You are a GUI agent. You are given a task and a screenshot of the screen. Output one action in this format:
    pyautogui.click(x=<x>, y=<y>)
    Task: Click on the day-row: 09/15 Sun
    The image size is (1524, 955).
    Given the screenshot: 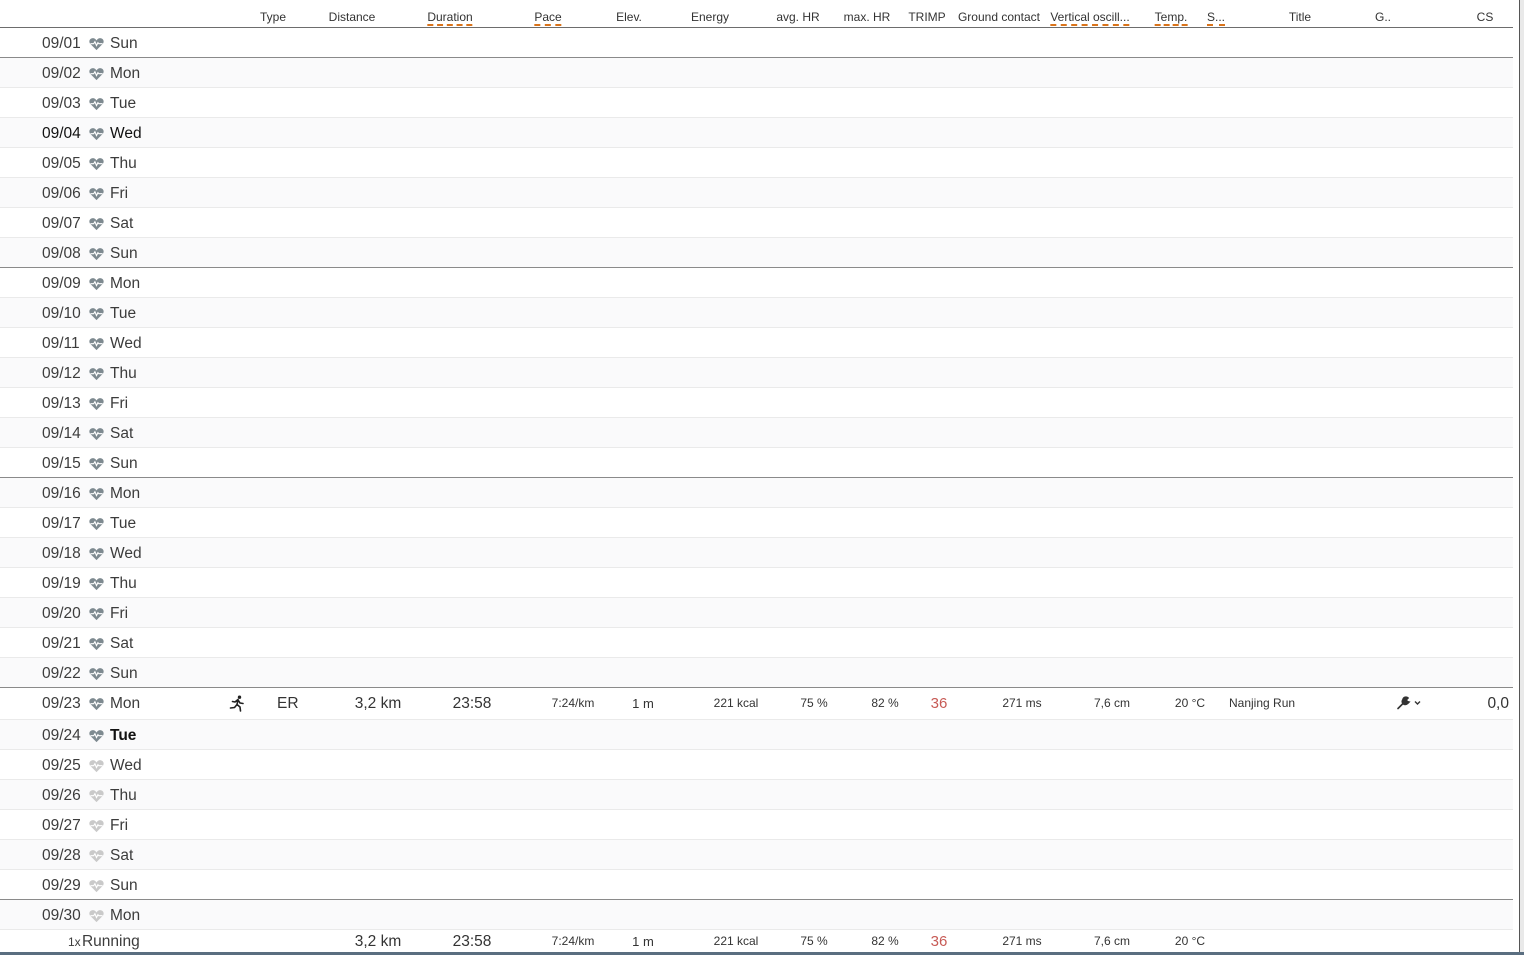 What is the action you would take?
    pyautogui.click(x=756, y=463)
    